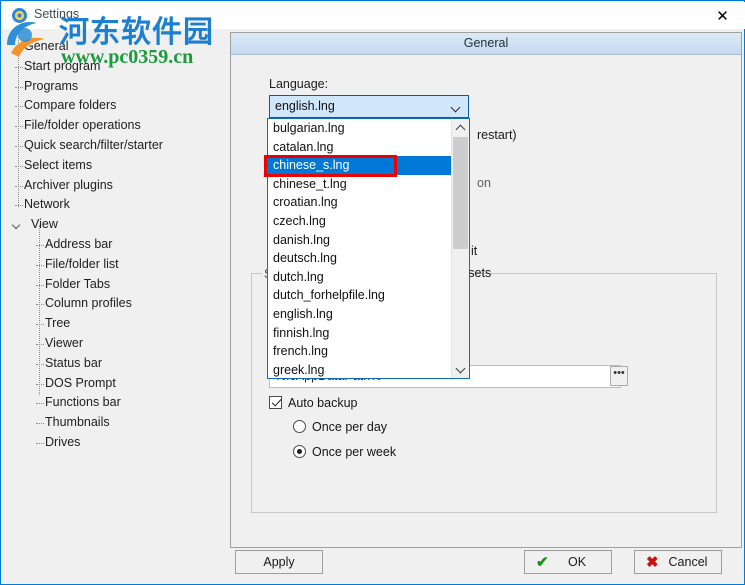 The height and width of the screenshot is (585, 745). What do you see at coordinates (44, 224) in the screenshot?
I see `sidebar-item-label: View` at bounding box center [44, 224].